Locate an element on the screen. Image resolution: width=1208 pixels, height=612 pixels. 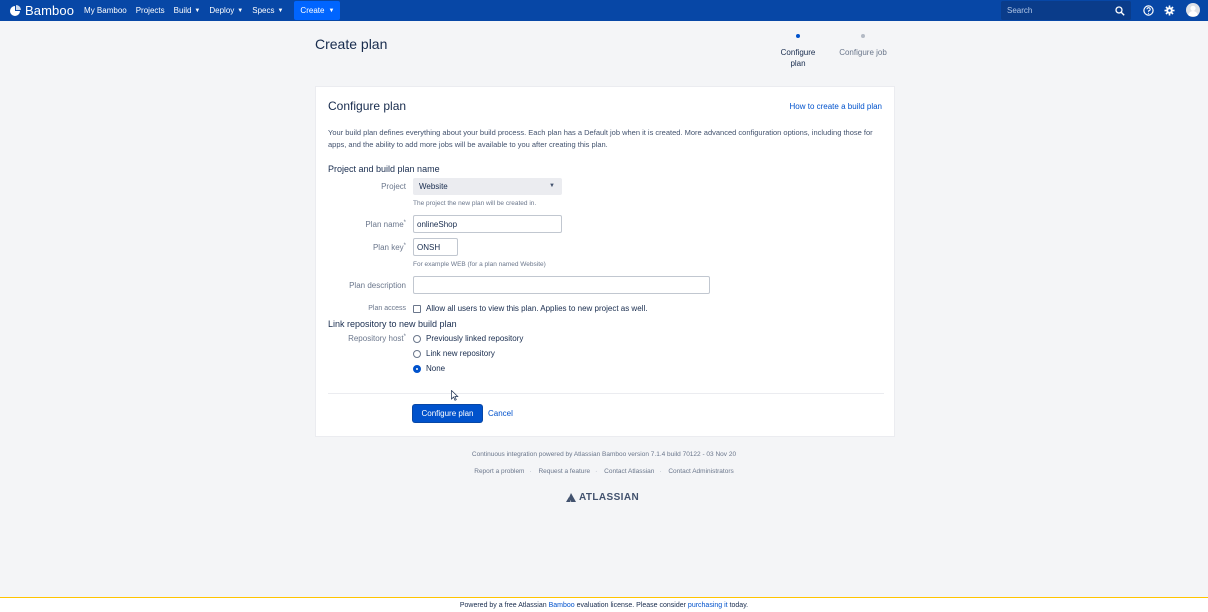
bamboo-logo: Bamboo is located at coordinates (41, 10).